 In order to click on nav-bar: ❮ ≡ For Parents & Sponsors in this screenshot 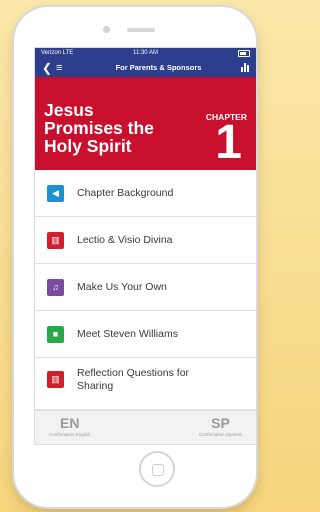, I will do `click(145, 67)`.